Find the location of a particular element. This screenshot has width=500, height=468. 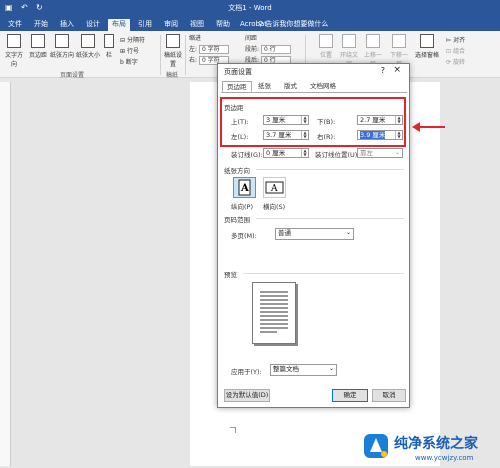

selection-pane-button: 选择窗格 is located at coordinates (427, 46).